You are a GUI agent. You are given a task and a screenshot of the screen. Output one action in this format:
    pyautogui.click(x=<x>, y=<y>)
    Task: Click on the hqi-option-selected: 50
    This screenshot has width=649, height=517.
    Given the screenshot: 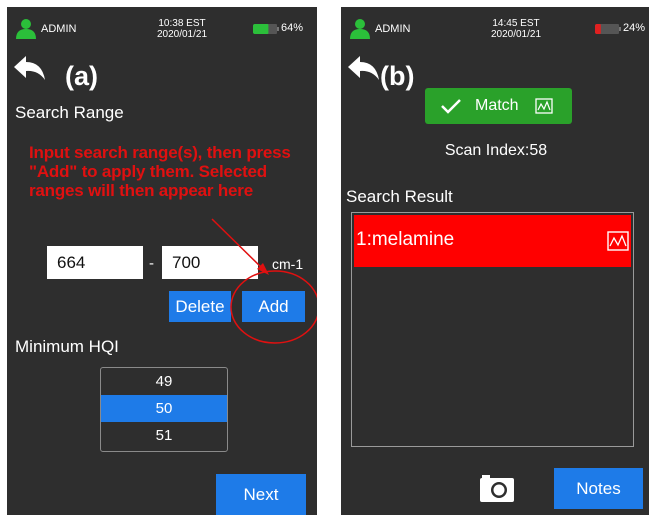 What is the action you would take?
    pyautogui.click(x=164, y=408)
    